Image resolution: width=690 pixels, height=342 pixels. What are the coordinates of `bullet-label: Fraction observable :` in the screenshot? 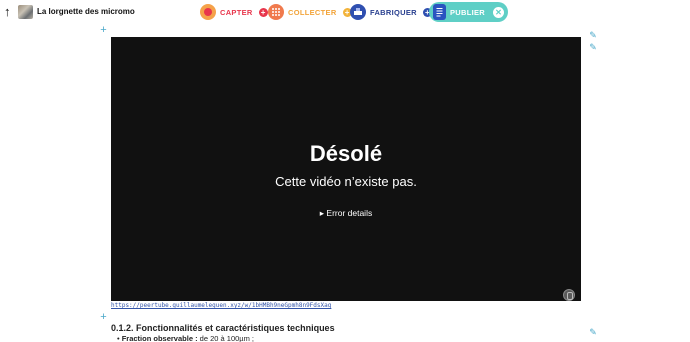 It's located at (159, 338).